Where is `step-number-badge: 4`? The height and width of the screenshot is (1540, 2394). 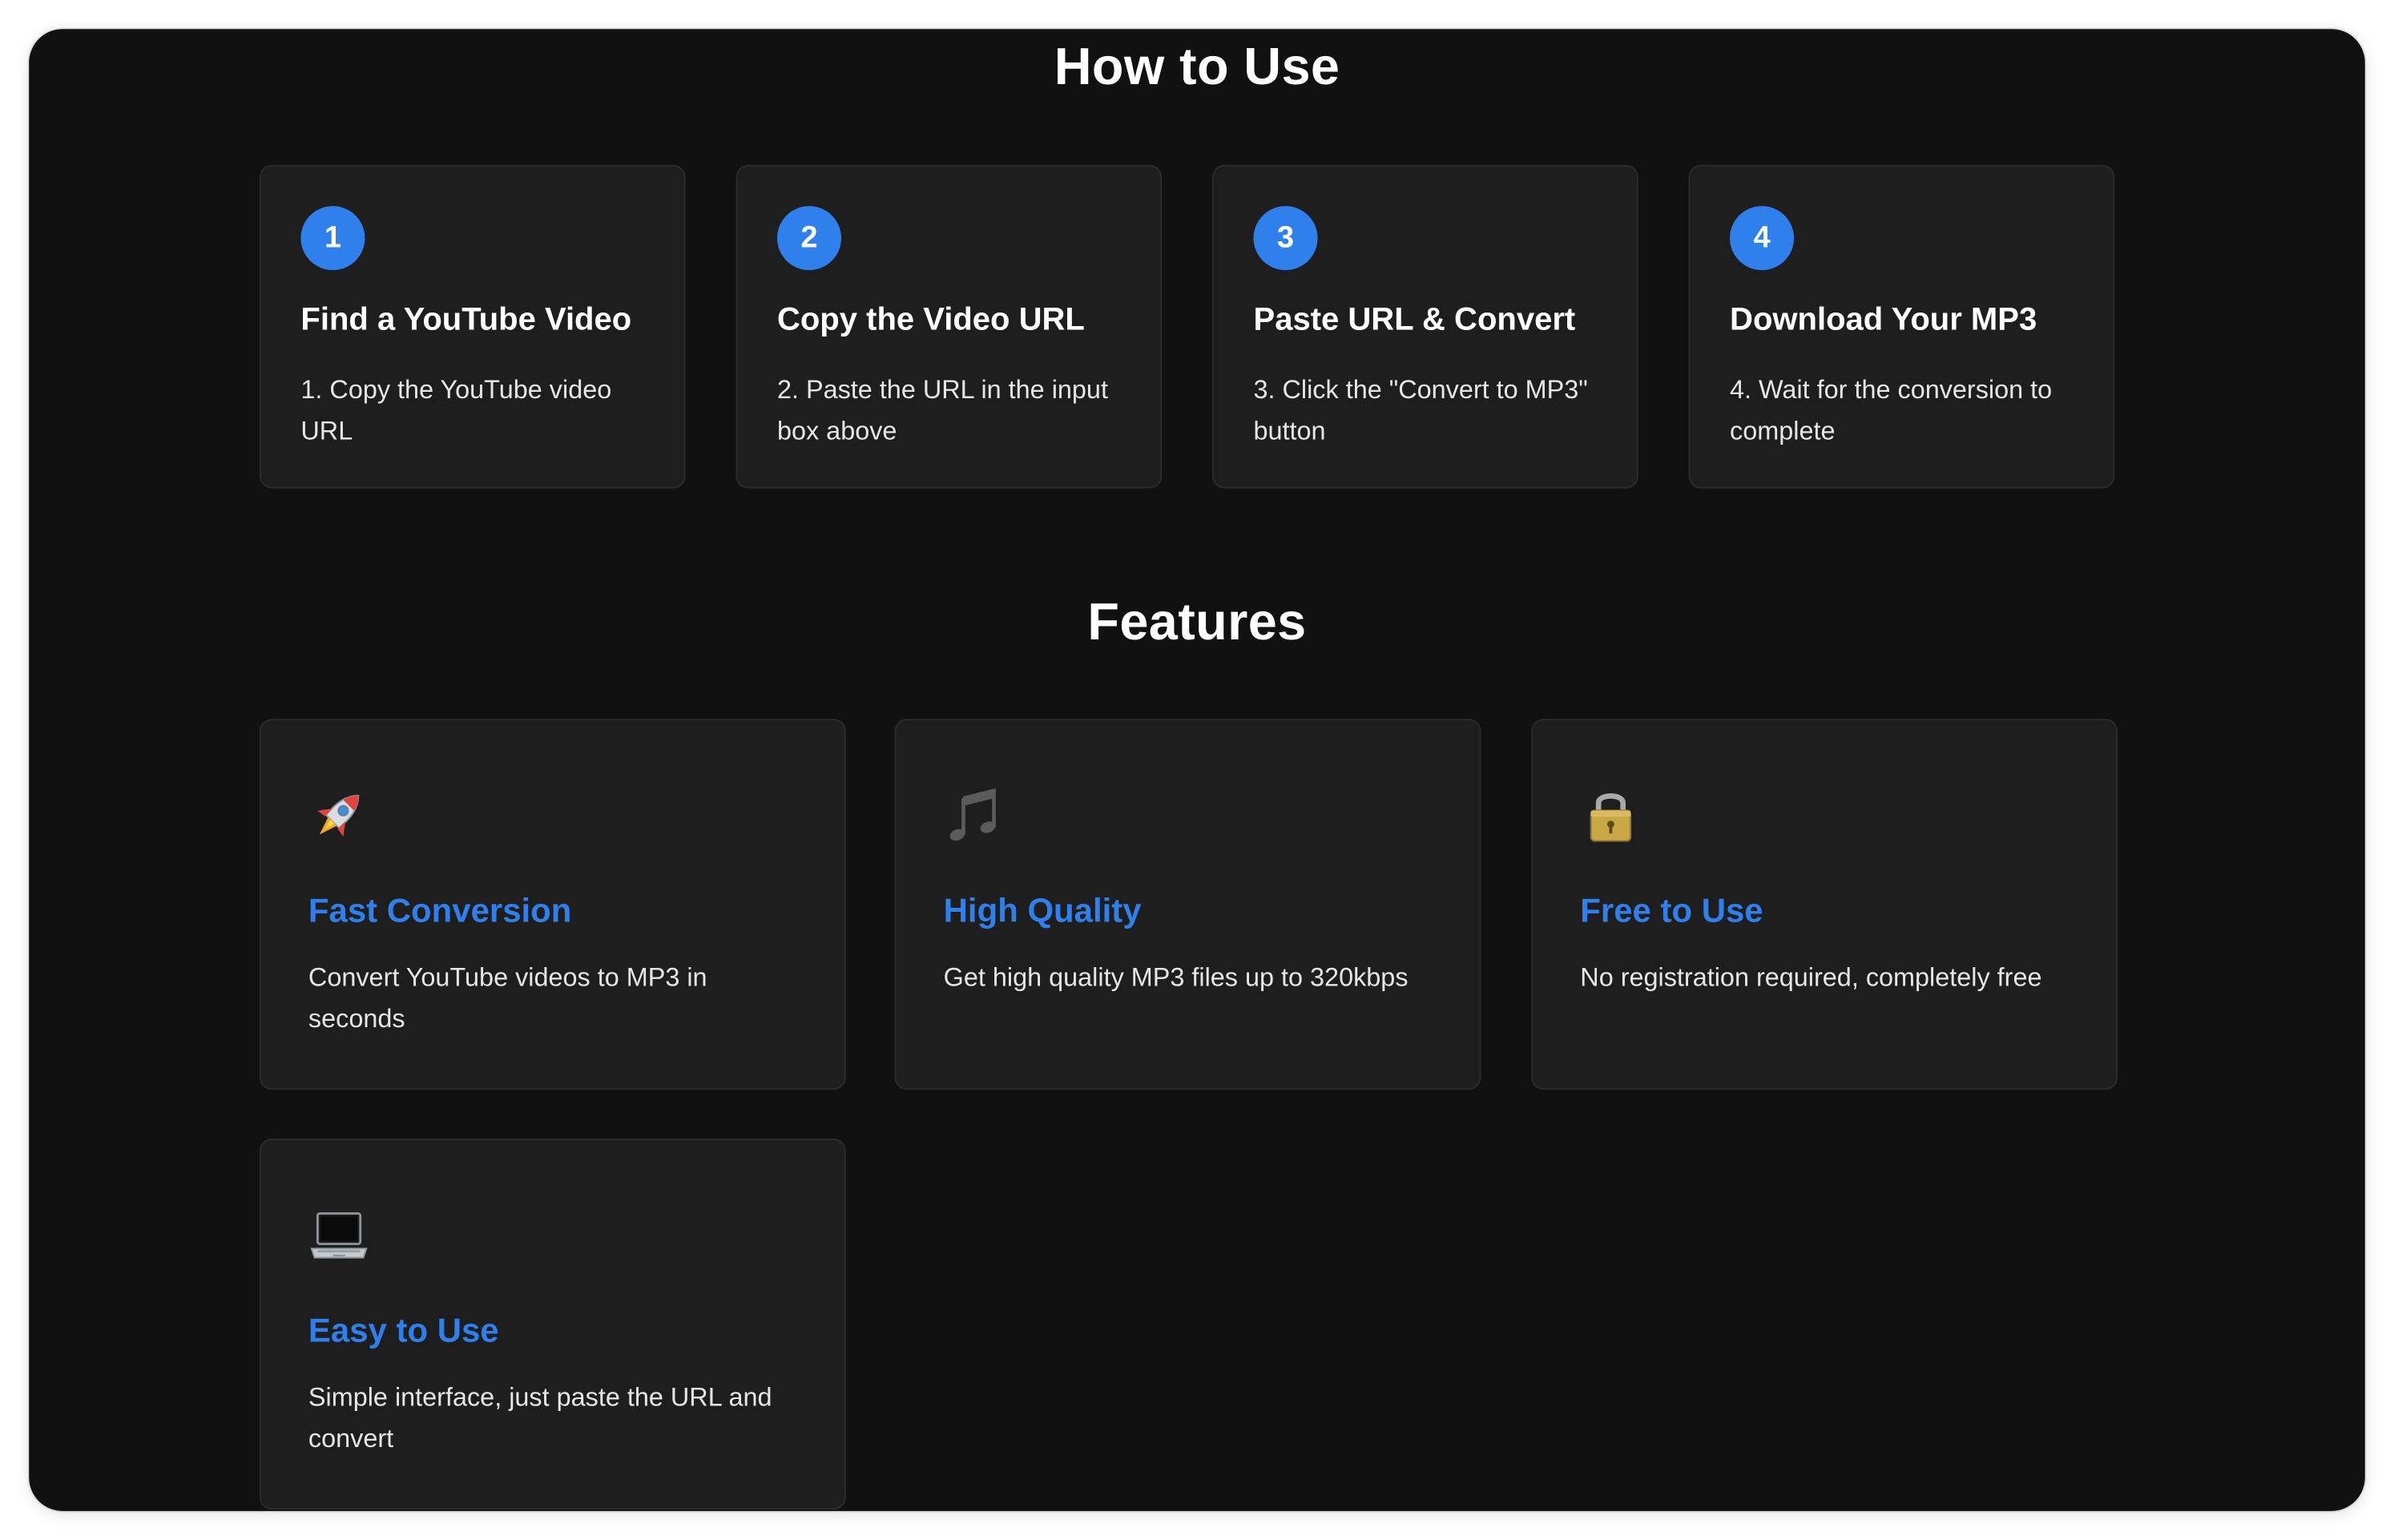
step-number-badge: 4 is located at coordinates (1762, 239).